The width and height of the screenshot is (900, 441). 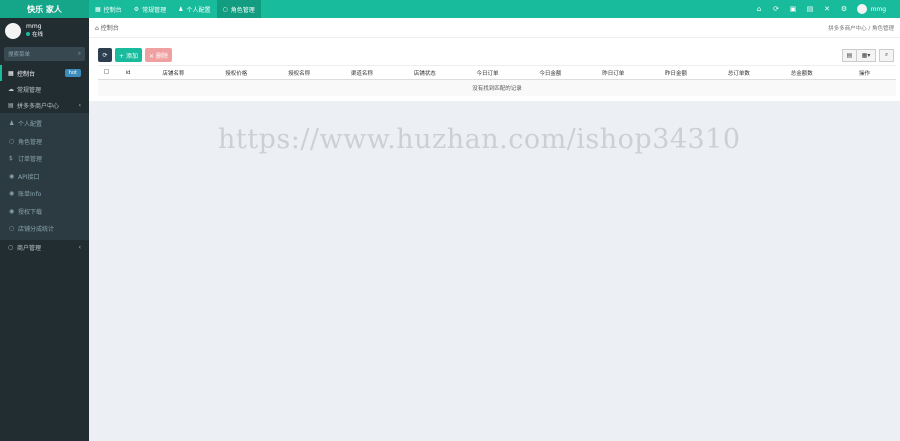 I want to click on sidebar-item: ▦ 控制台 hot, so click(x=44, y=73).